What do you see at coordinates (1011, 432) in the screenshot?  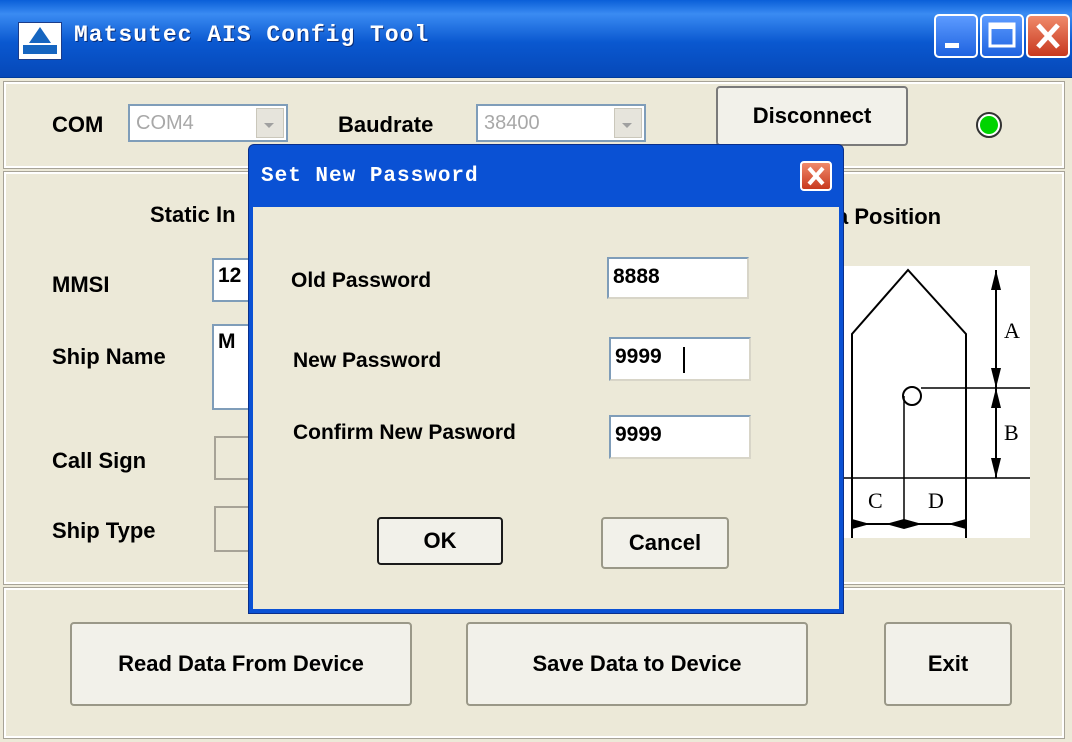 I see `dim-label-b: B` at bounding box center [1011, 432].